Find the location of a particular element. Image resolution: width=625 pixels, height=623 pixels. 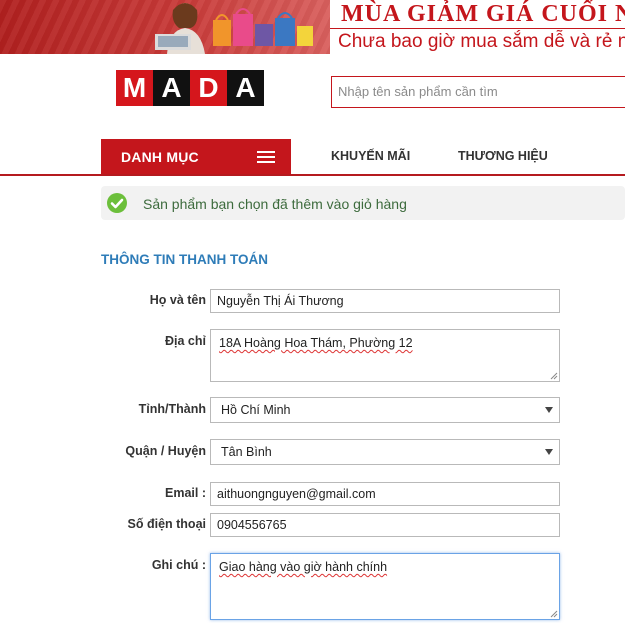

district-label: Quận / Huyện is located at coordinates (165, 451).